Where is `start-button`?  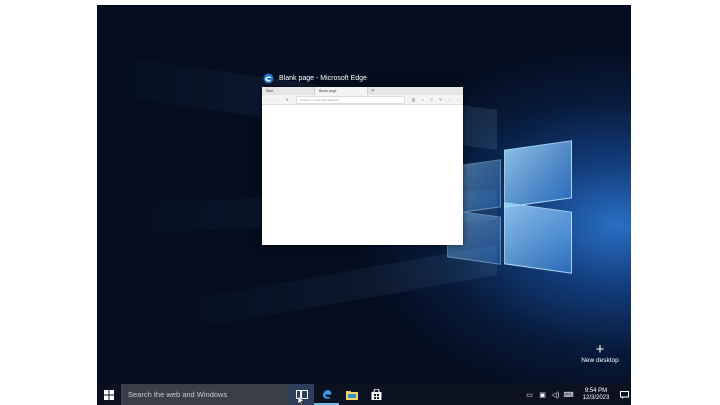
start-button is located at coordinates (109, 394).